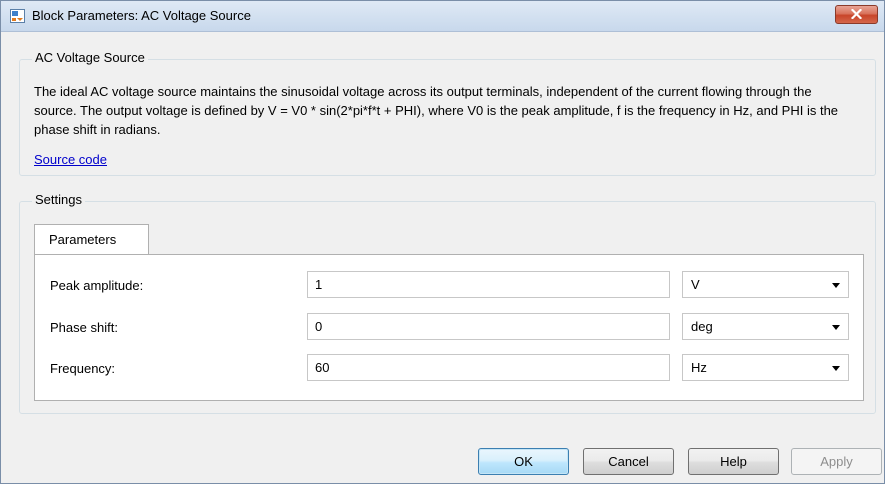  What do you see at coordinates (695, 284) in the screenshot?
I see `peak-amplitude-unit-value: V` at bounding box center [695, 284].